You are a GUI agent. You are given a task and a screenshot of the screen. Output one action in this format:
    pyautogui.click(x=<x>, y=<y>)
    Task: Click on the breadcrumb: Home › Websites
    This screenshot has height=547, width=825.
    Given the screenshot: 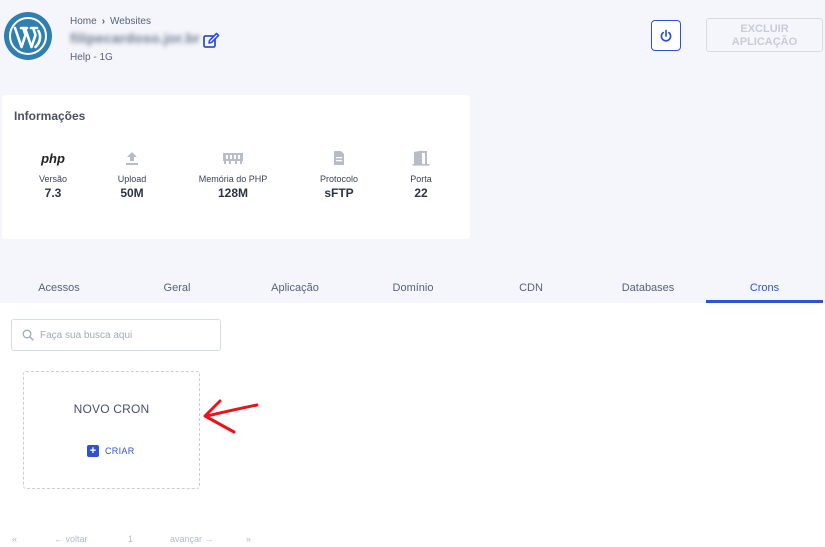 What is the action you would take?
    pyautogui.click(x=110, y=21)
    